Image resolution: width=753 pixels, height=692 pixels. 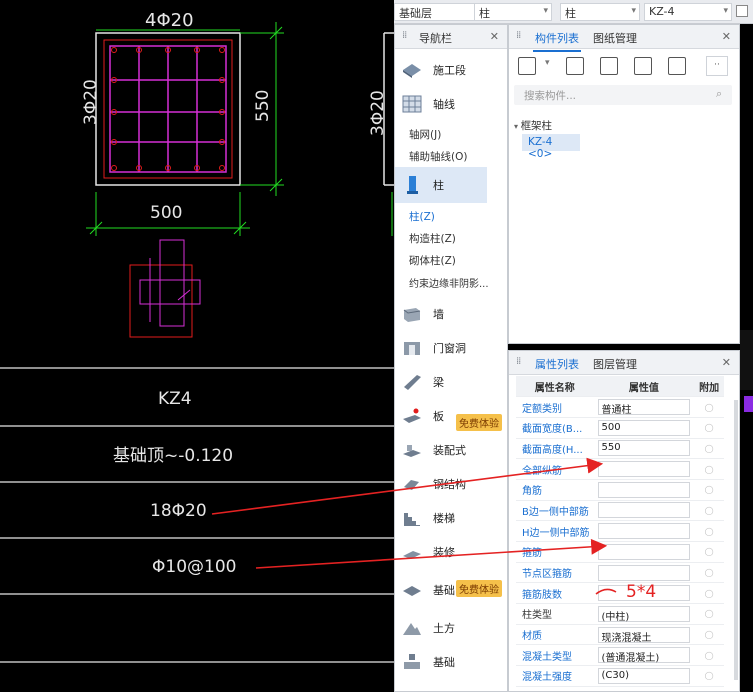 I want to click on save-icon, so click(x=677, y=66).